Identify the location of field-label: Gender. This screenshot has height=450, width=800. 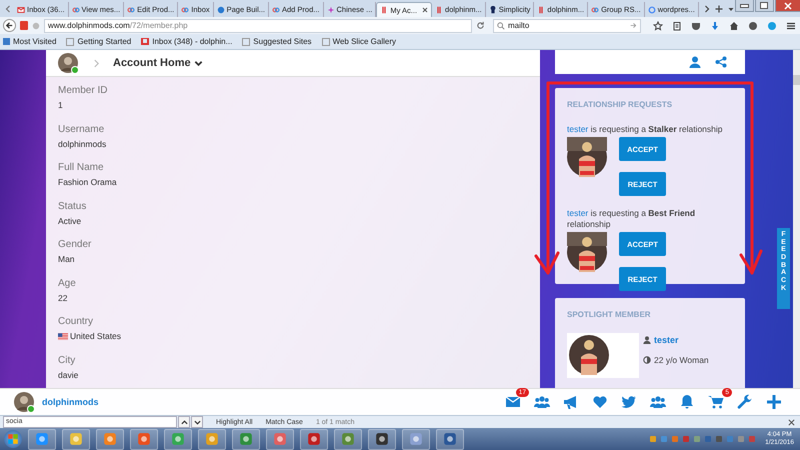
(75, 244).